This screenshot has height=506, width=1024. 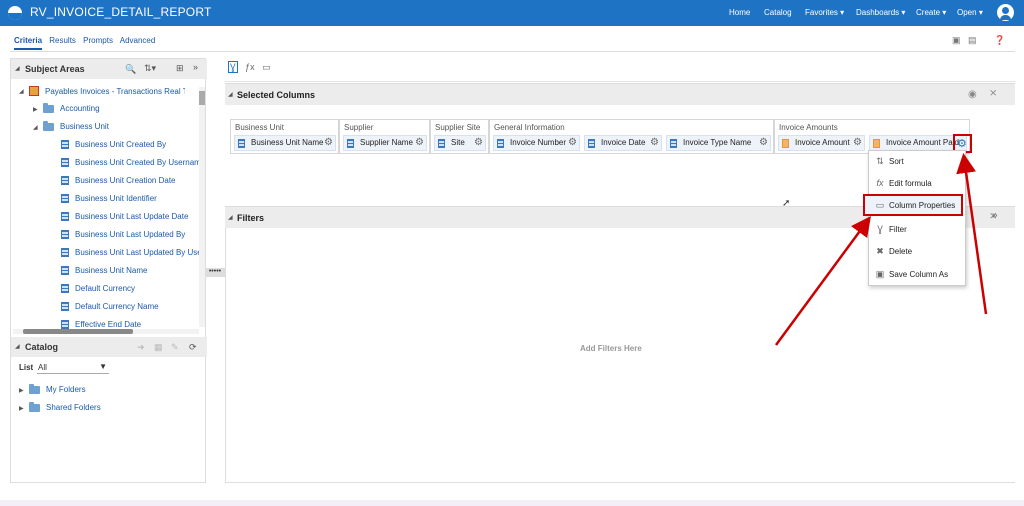 I want to click on menu-item-save-column-as: ▣ Save Column As, so click(x=917, y=275).